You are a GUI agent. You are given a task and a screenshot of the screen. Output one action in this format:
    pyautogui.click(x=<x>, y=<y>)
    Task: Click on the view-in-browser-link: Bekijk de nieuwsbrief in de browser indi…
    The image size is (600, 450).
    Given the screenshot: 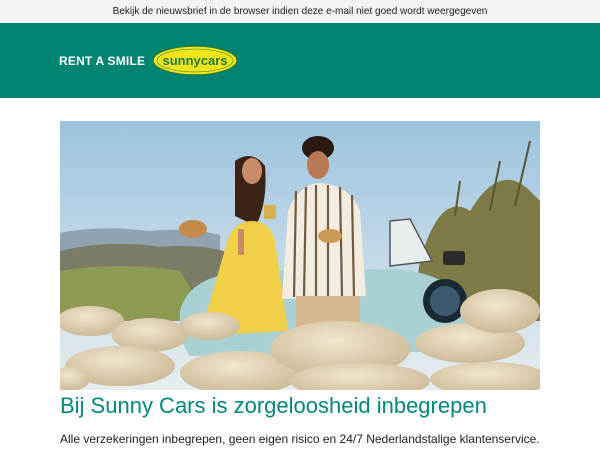 What is the action you would take?
    pyautogui.click(x=300, y=11)
    